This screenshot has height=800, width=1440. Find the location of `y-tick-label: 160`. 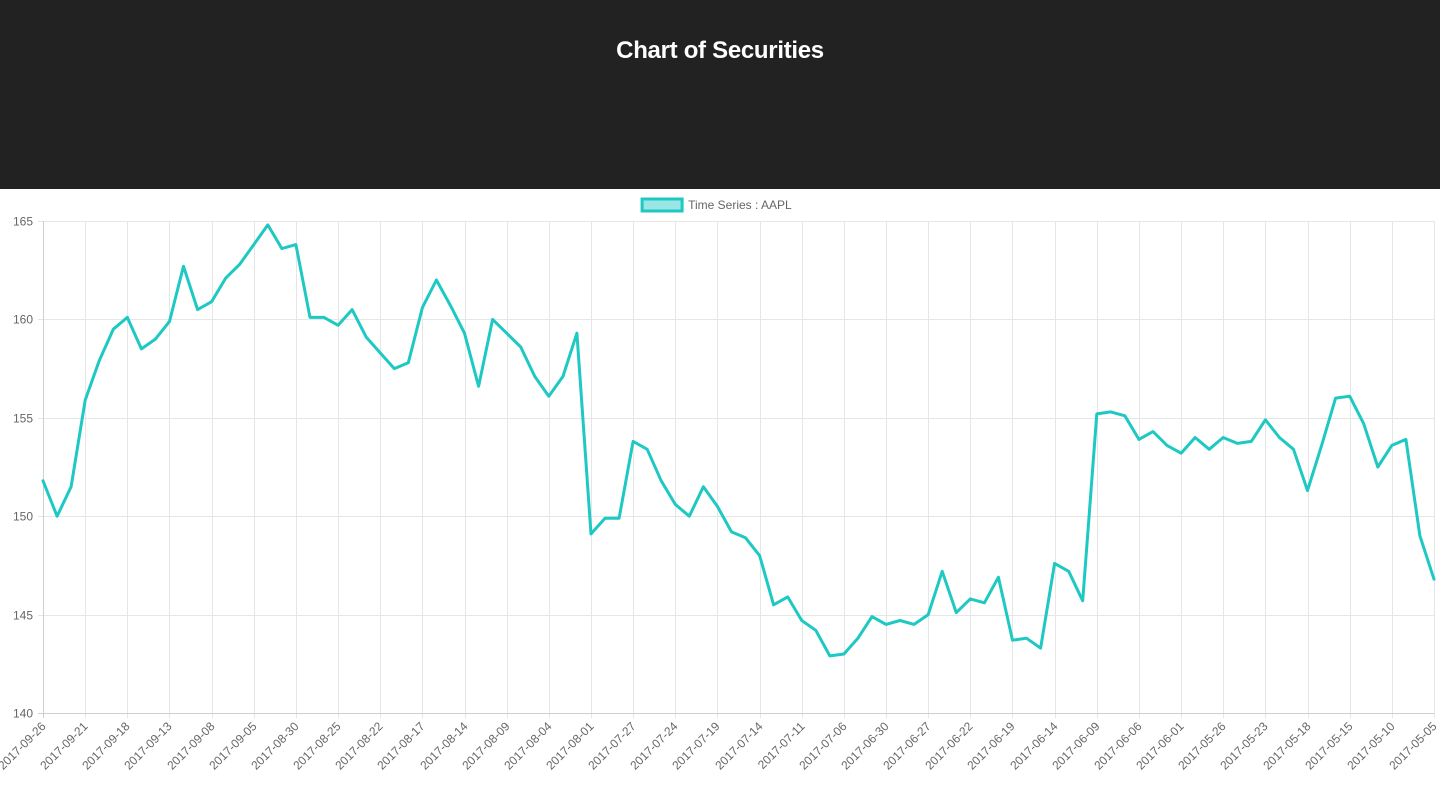

y-tick-label: 160 is located at coordinates (23, 320).